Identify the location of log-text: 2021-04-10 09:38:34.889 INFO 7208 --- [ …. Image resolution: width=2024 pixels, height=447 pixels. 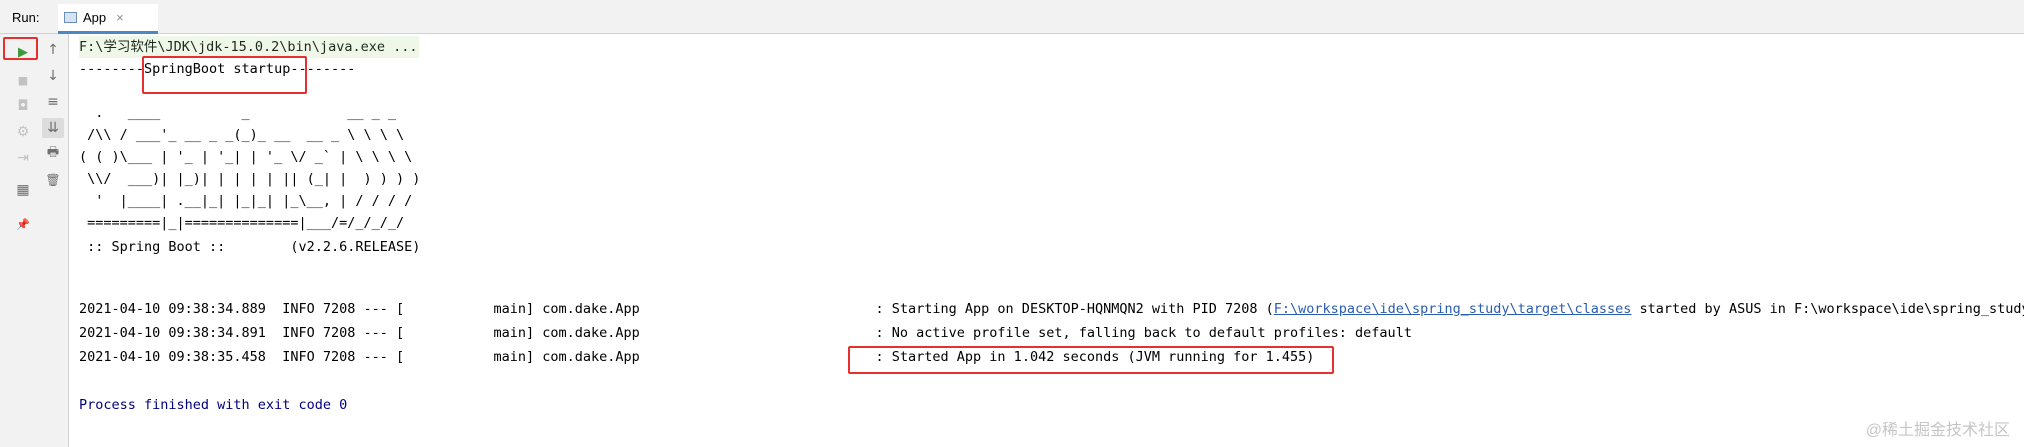
(676, 309).